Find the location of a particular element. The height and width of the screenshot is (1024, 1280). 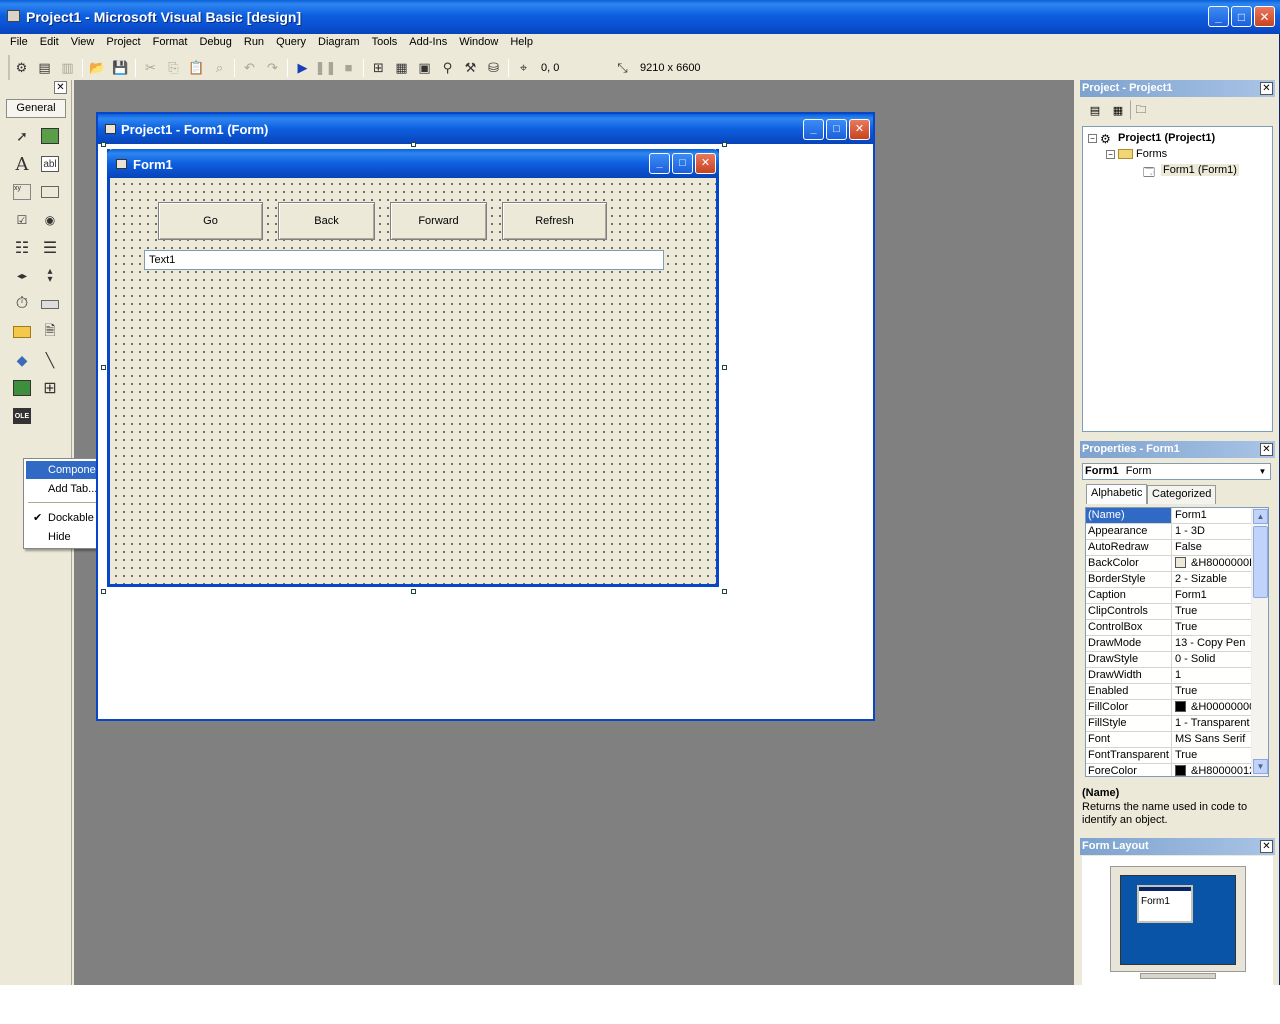

save-project-icon: 💾 is located at coordinates (120, 68).